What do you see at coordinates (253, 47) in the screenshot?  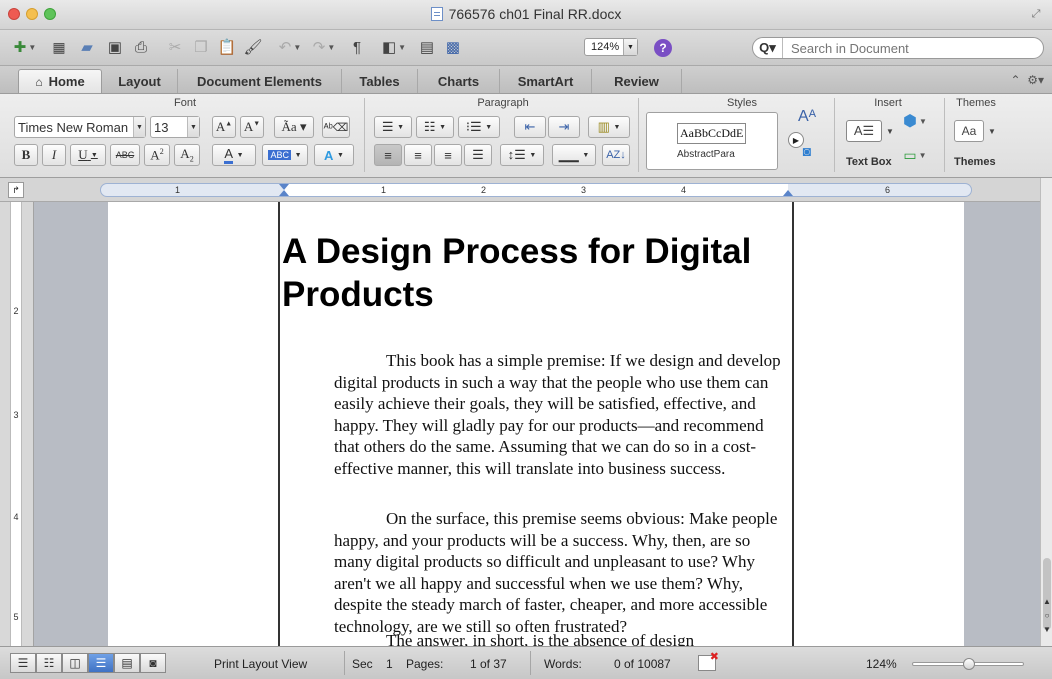 I see `format-painter-button: 🖌` at bounding box center [253, 47].